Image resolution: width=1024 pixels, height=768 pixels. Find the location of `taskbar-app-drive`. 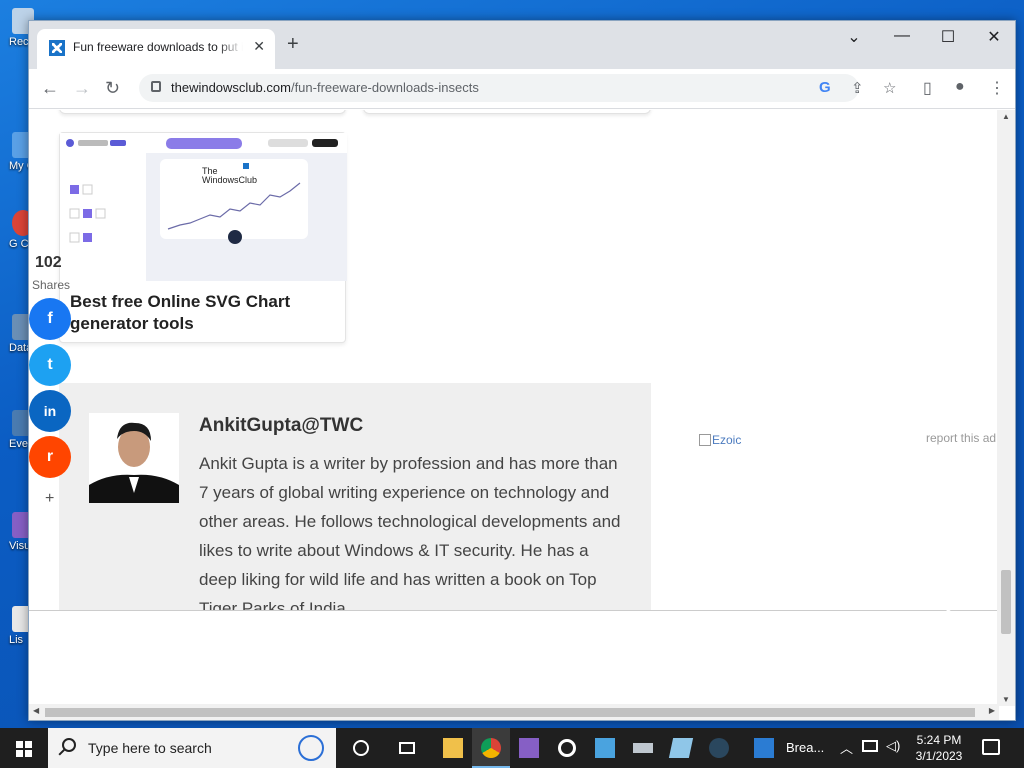

taskbar-app-drive is located at coordinates (643, 748).